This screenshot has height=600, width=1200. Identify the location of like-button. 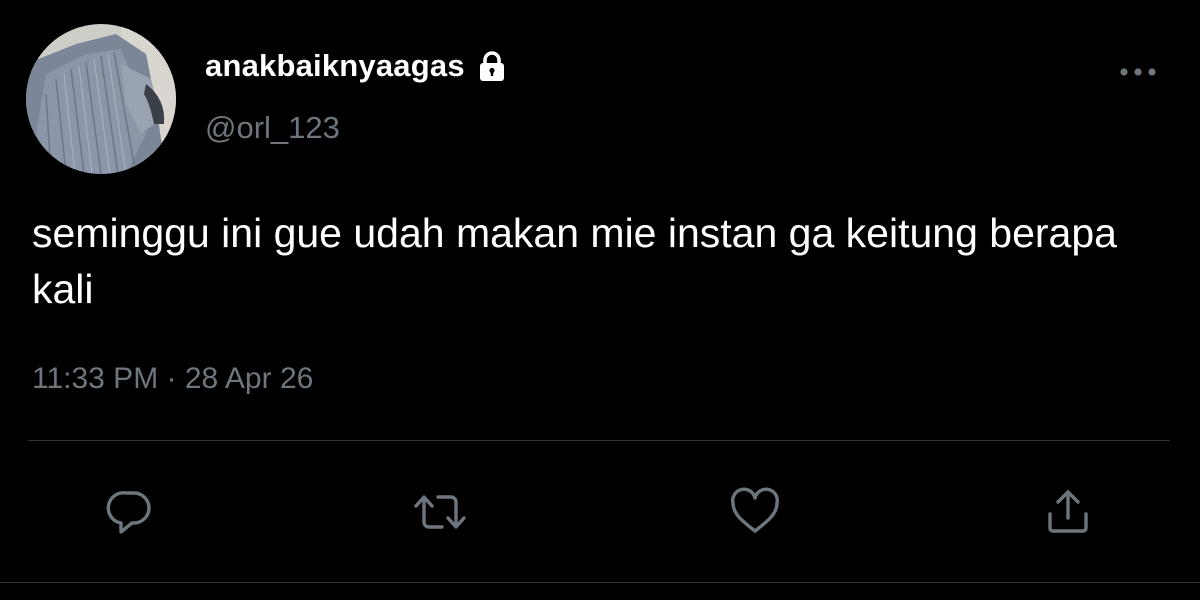
(755, 512).